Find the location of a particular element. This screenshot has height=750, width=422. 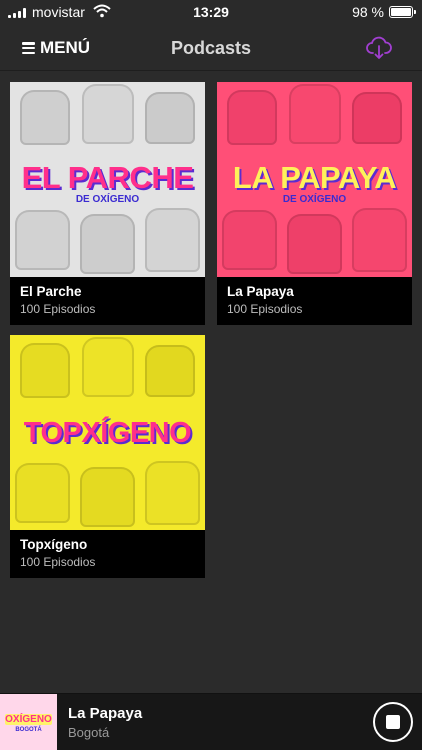

stop-button is located at coordinates (393, 722).